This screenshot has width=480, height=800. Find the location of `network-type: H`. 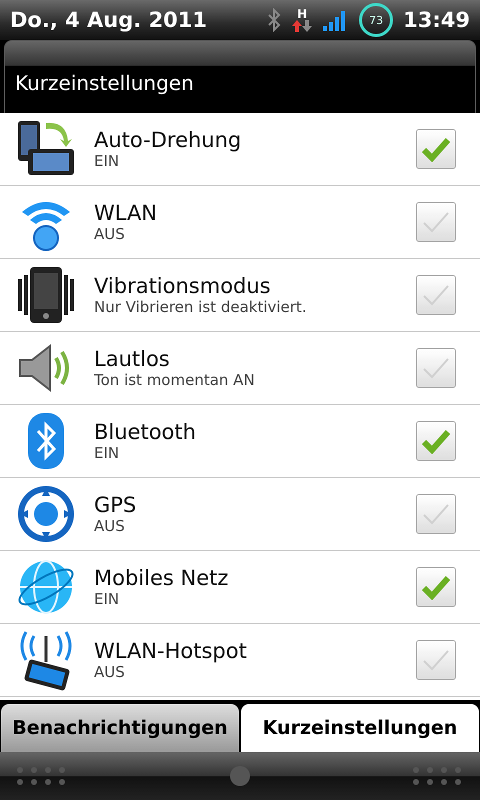

network-type: H is located at coordinates (302, 14).